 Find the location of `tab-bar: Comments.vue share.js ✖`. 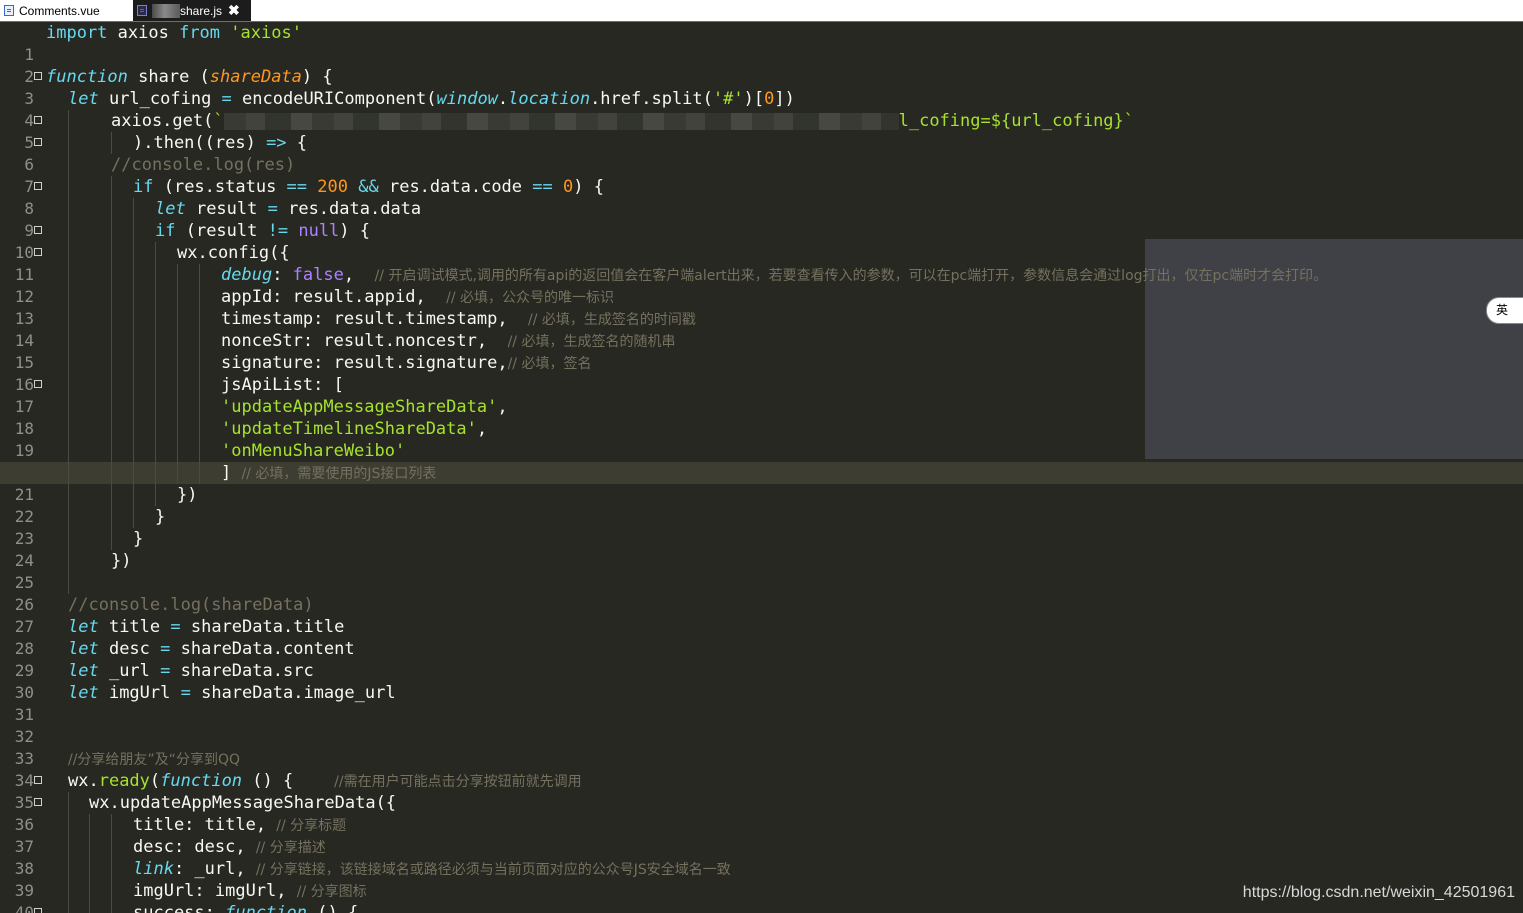

tab-bar: Comments.vue share.js ✖ is located at coordinates (761, 11).